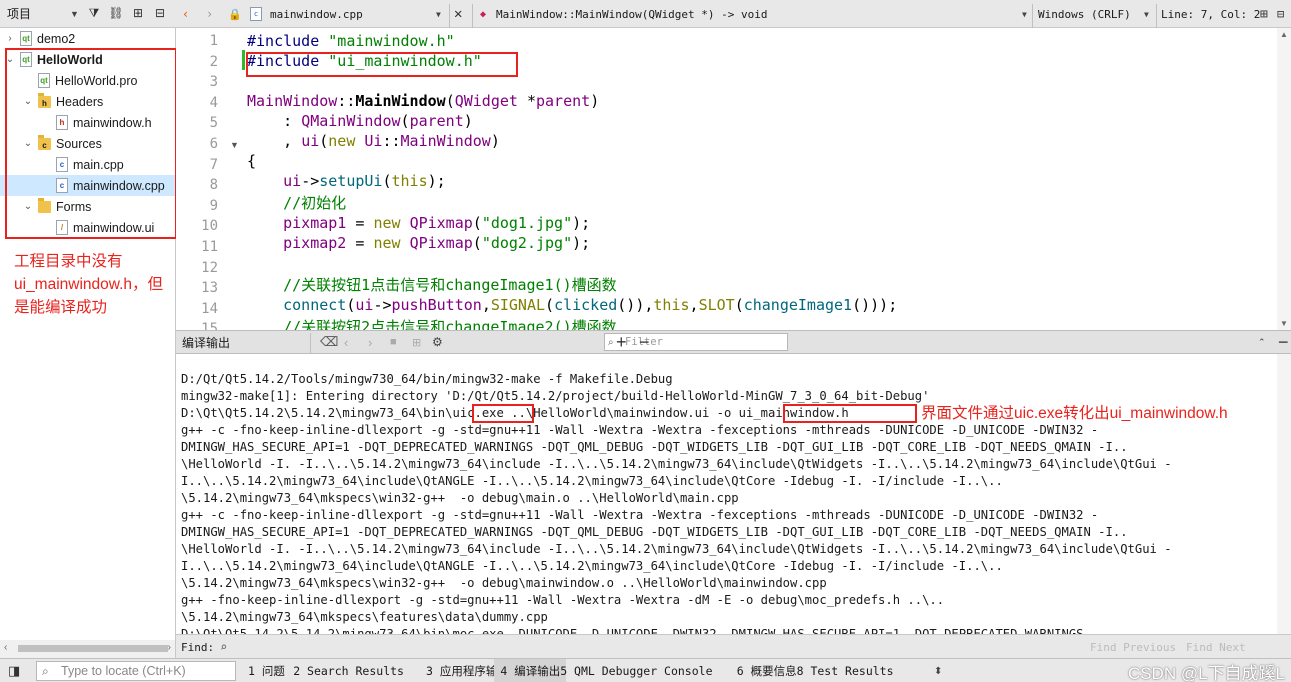 The width and height of the screenshot is (1291, 682). I want to click on editor-vertical-scrollbar: ▲ ▼, so click(1284, 179).